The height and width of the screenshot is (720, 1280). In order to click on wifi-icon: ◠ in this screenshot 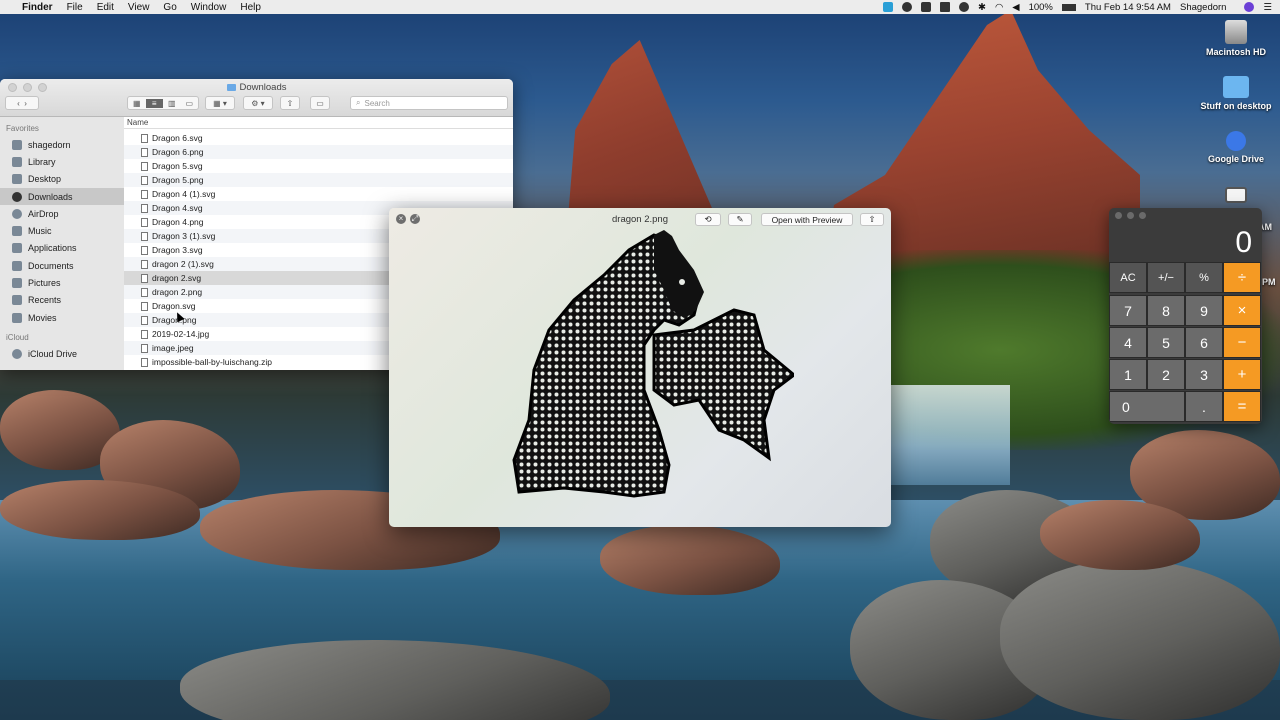, I will do `click(999, 7)`.